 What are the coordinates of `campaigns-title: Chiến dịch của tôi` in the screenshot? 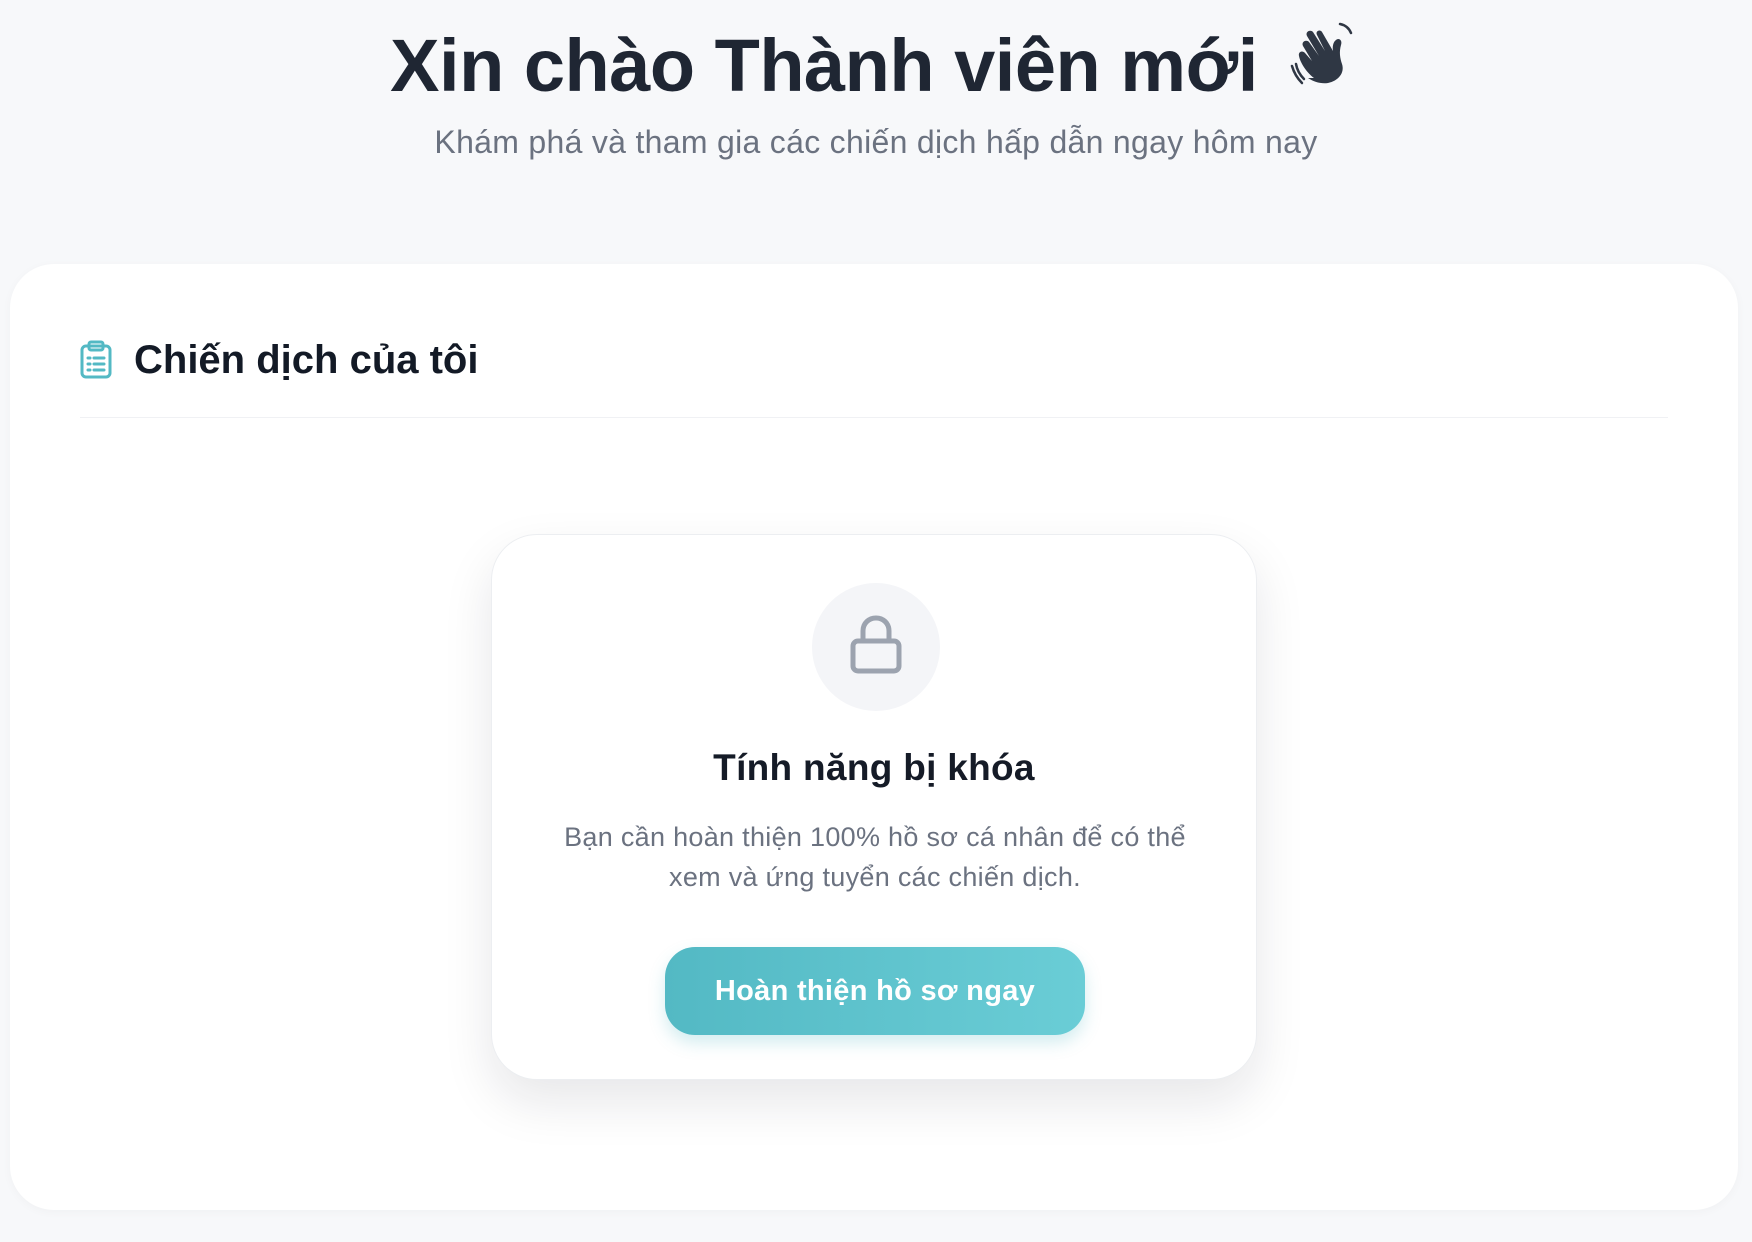 It's located at (306, 359).